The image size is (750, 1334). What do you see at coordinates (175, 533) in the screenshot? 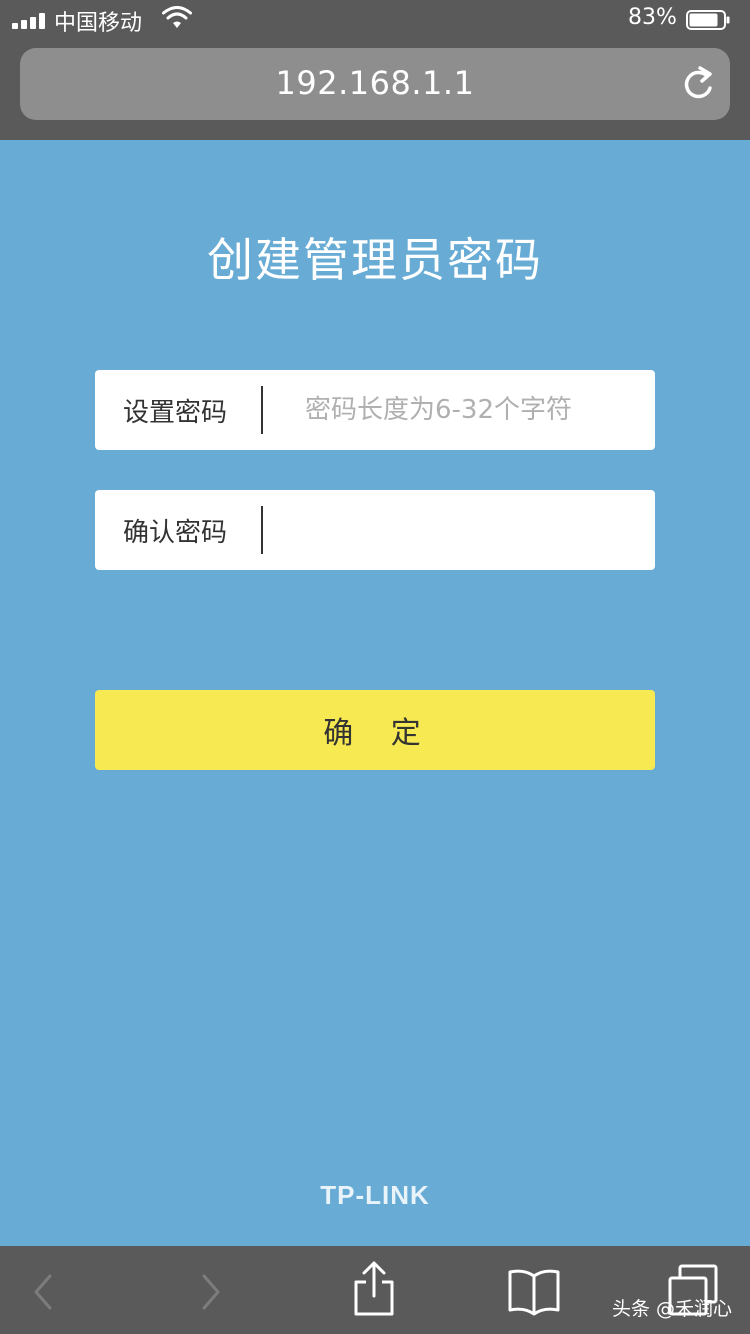
I see `confirm-password-label: 确认密码` at bounding box center [175, 533].